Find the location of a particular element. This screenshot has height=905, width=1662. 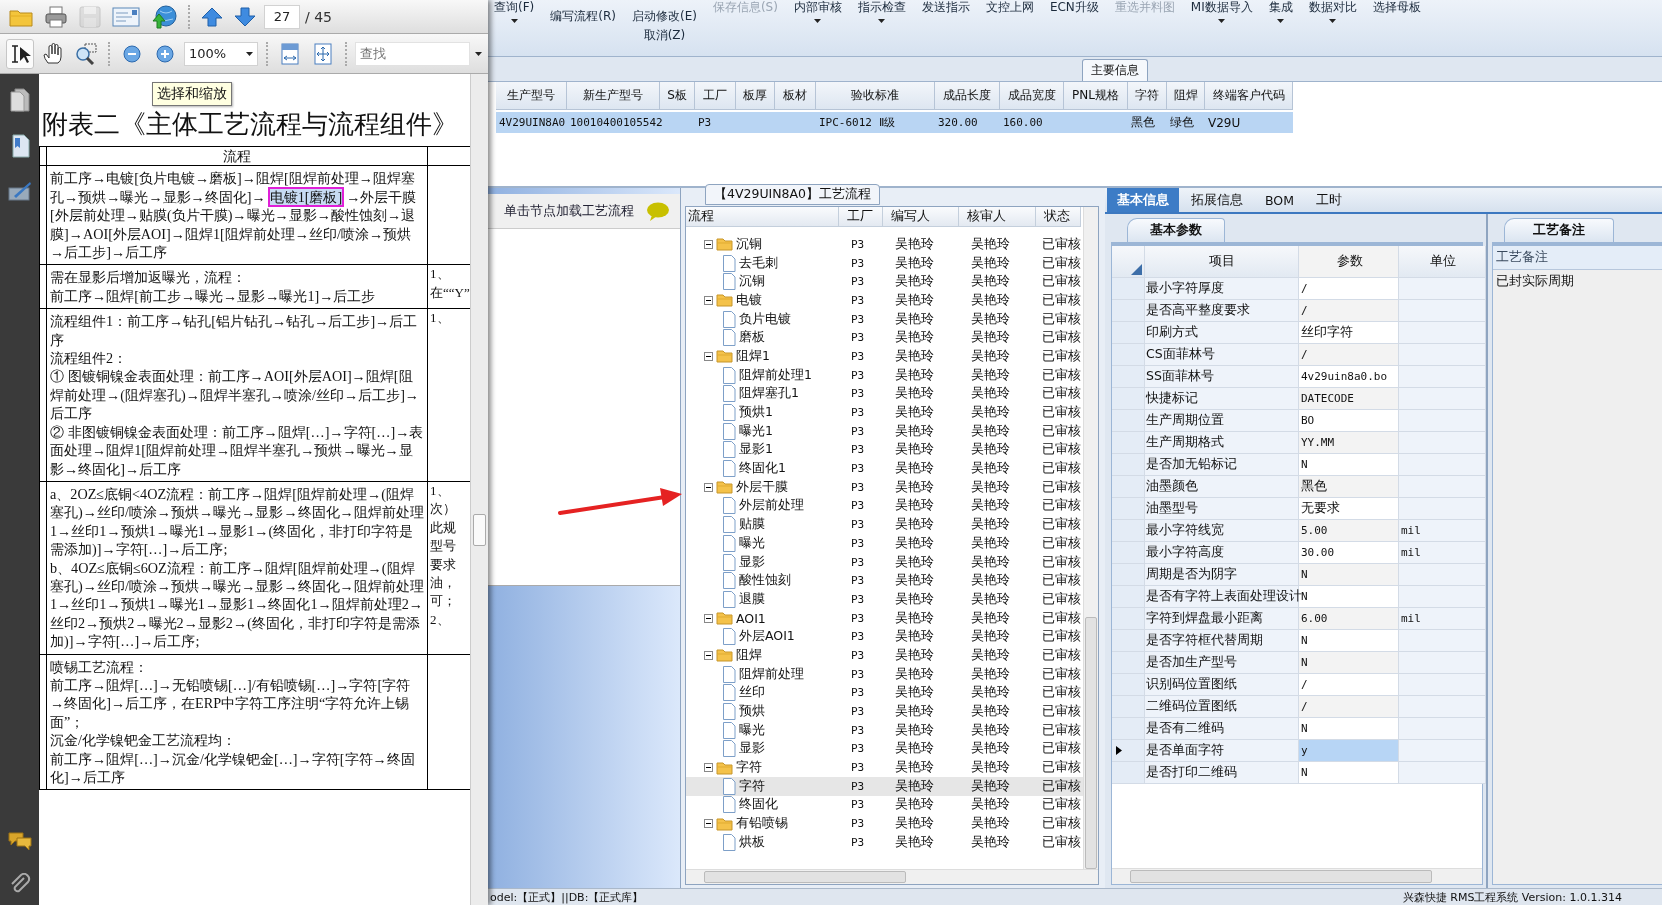

toolbar-button: 集成 is located at coordinates (1280, 7).